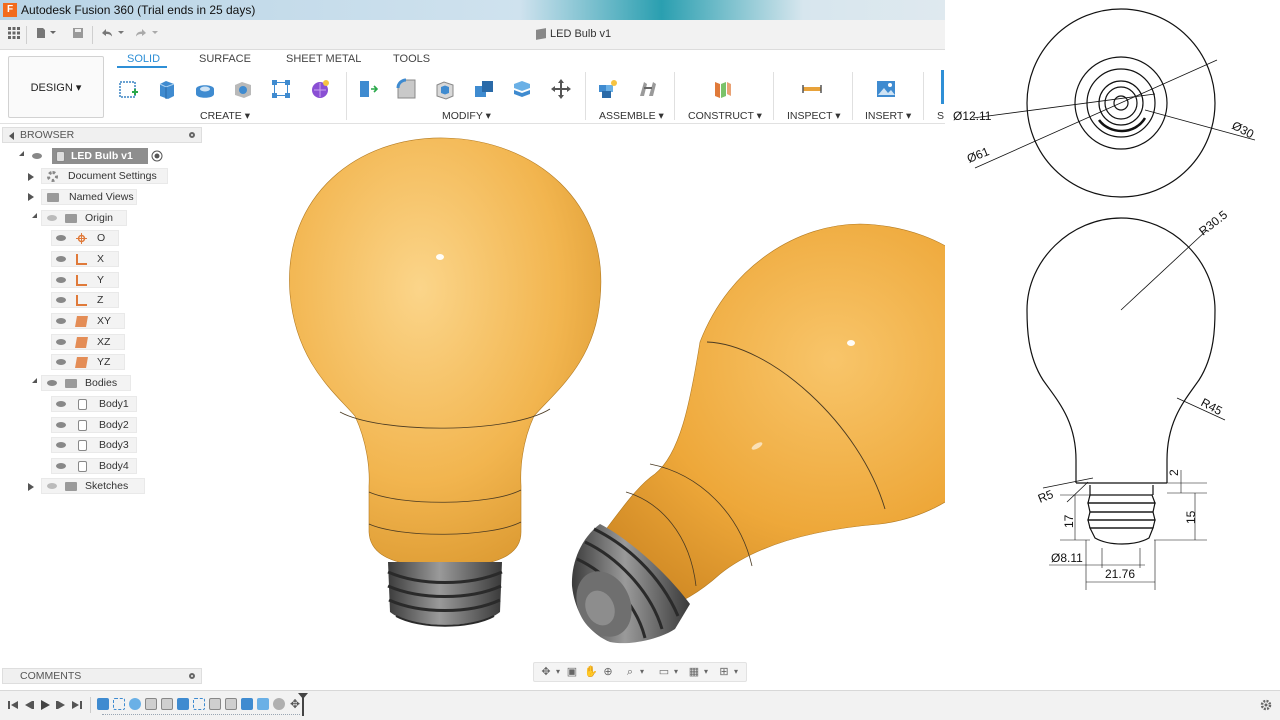 This screenshot has width=1280, height=720. I want to click on construct-group-label: CONSTRUCT ▾, so click(725, 116).